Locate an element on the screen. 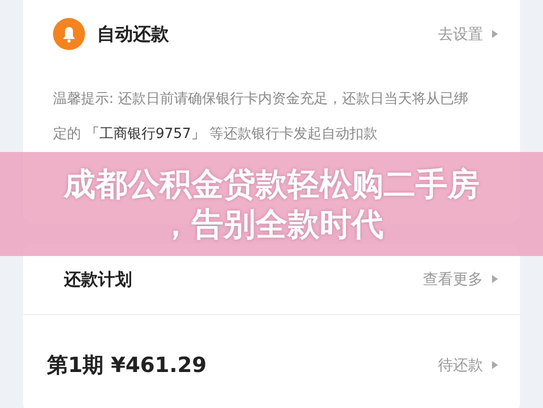 This screenshot has width=543, height=408. headline-text: ，告别全款时代 is located at coordinates (272, 224).